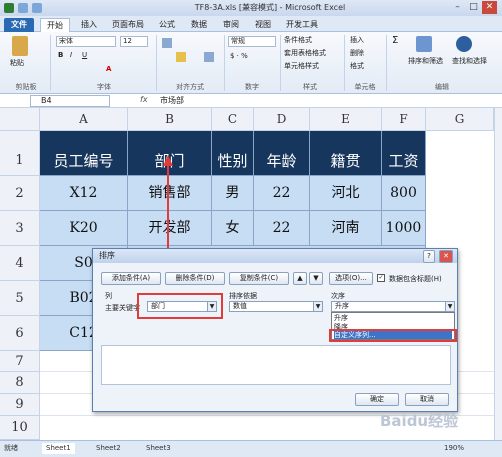 The height and width of the screenshot is (457, 502). What do you see at coordinates (275, 256) in the screenshot?
I see `dialog-title: 排序` at bounding box center [275, 256].